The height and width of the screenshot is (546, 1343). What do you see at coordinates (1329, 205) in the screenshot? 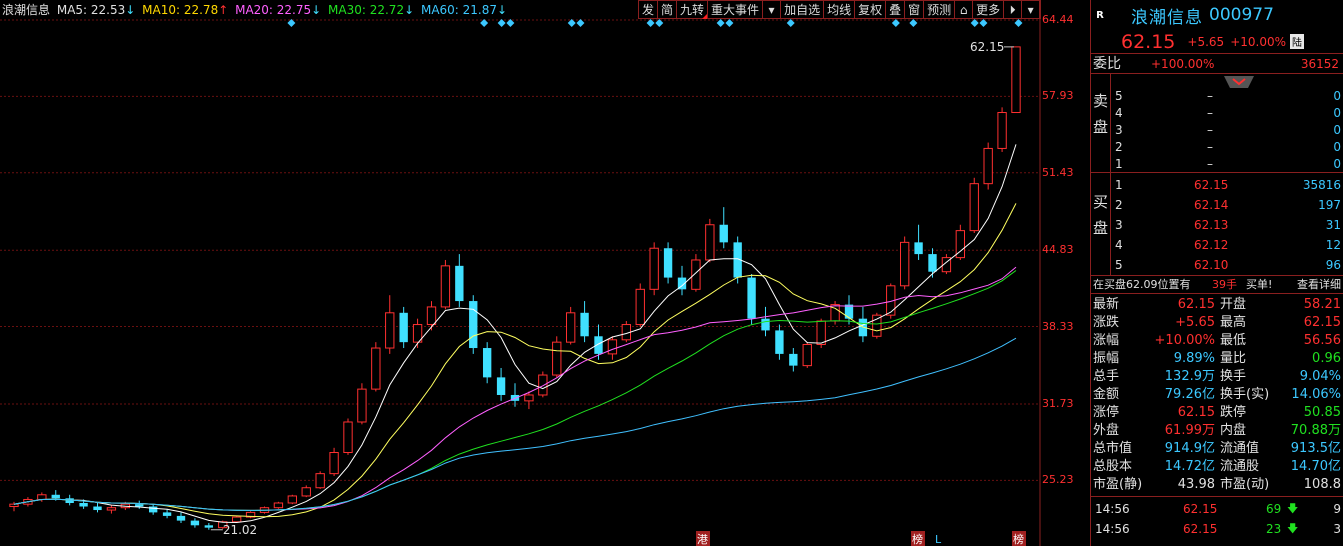
I see `bid-level-volume: 197` at bounding box center [1329, 205].